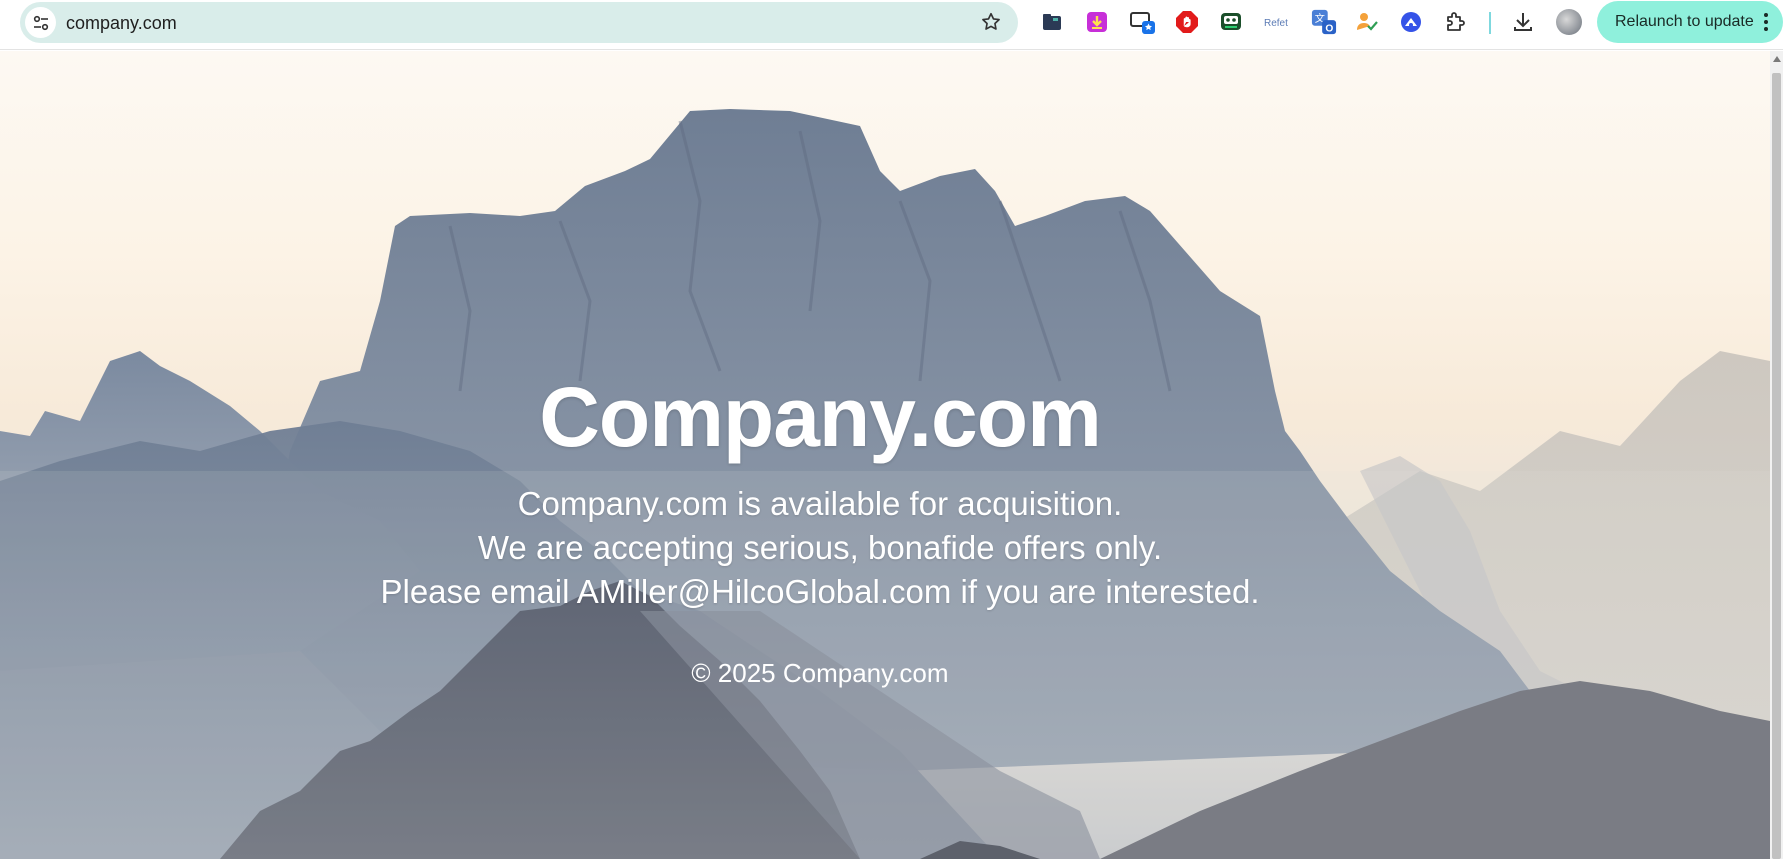  I want to click on toolbar-divider, so click(1490, 23).